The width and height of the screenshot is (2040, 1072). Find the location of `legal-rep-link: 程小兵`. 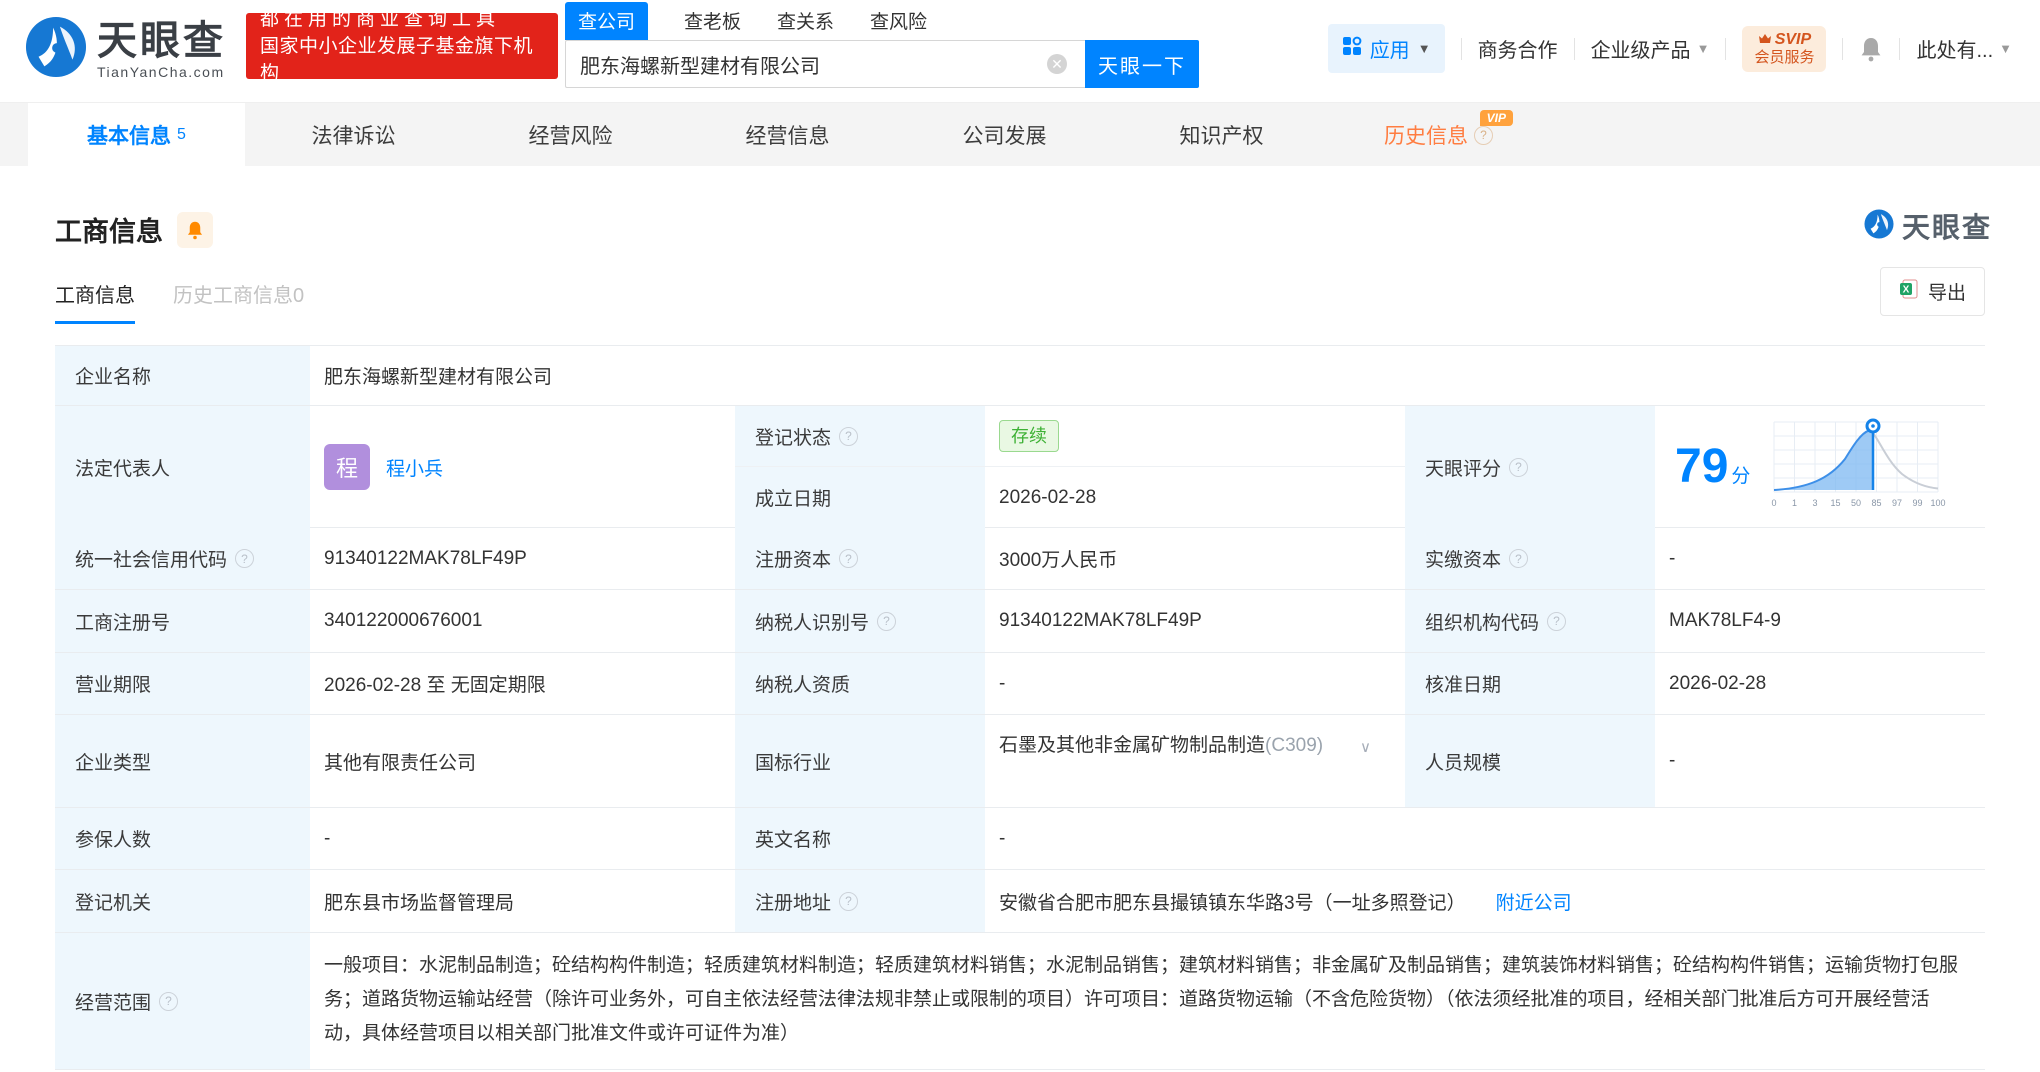

legal-rep-link: 程小兵 is located at coordinates (414, 467).